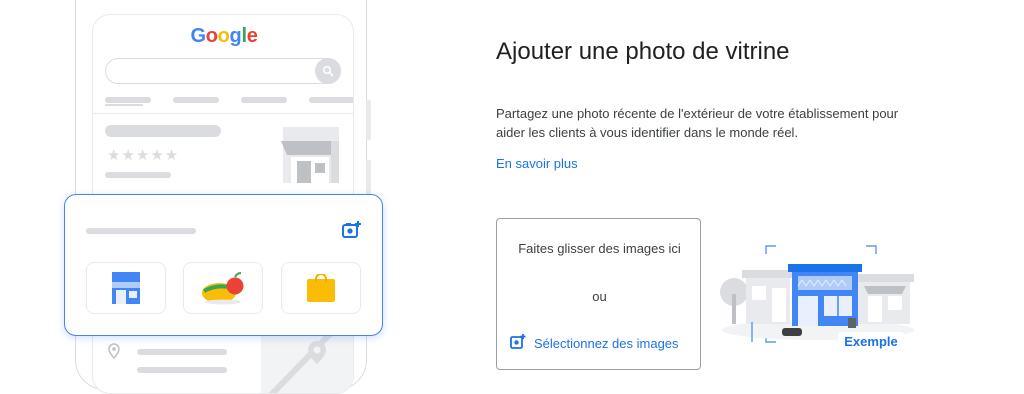  I want to click on google-logo: Google, so click(224, 36).